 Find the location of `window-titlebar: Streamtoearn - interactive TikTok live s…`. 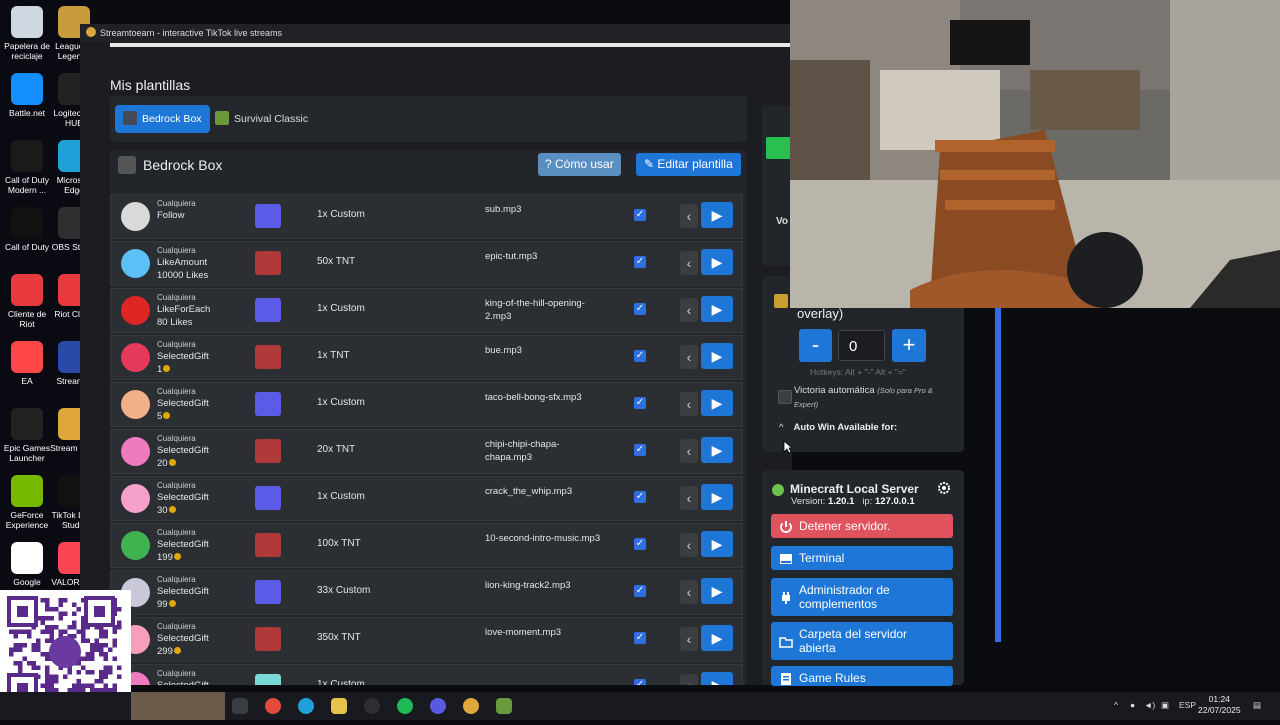

window-titlebar: Streamtoearn - interactive TikTok live s… is located at coordinates (436, 33).